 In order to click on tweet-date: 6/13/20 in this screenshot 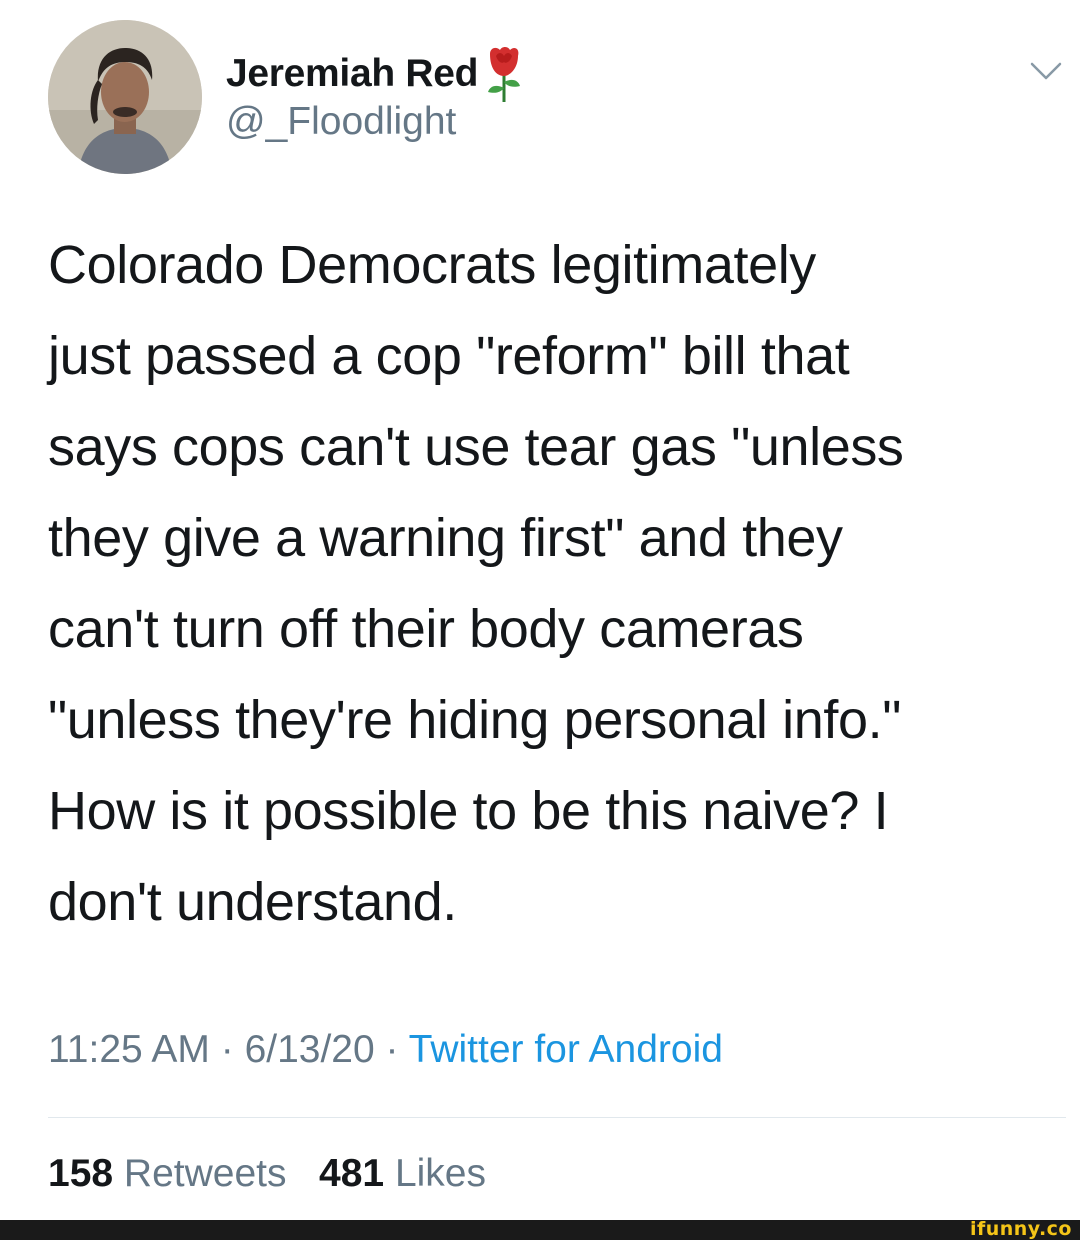, I will do `click(310, 1049)`.